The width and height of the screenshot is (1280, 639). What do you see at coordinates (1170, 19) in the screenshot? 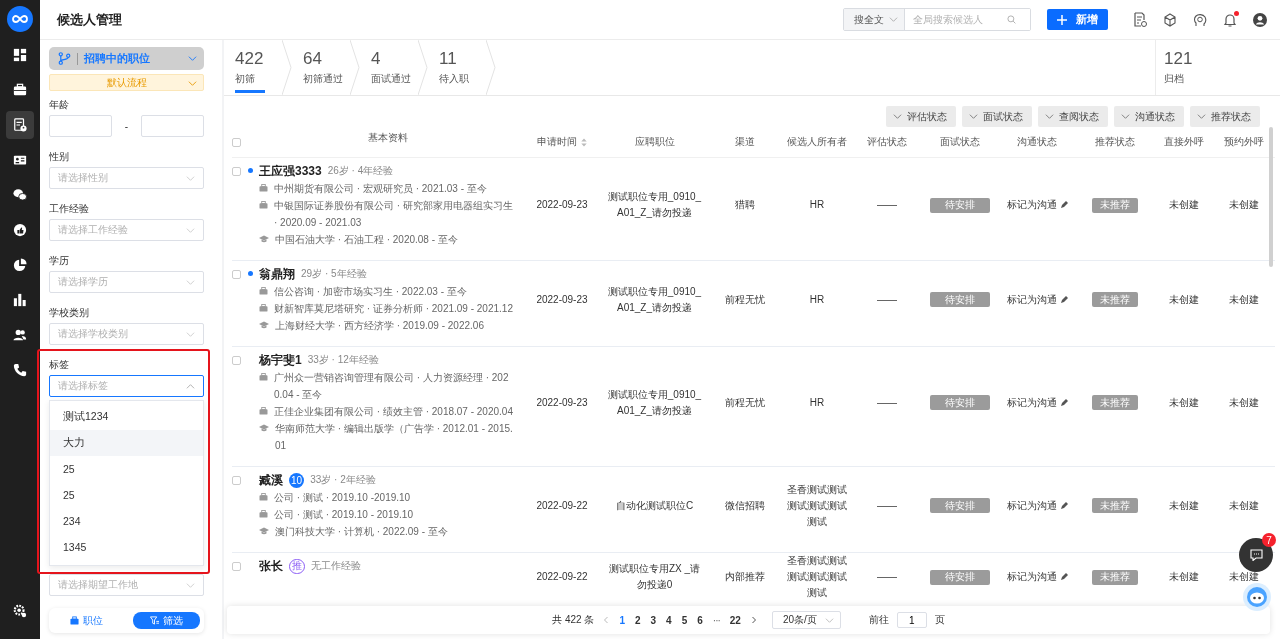
I see `cube-icon` at bounding box center [1170, 19].